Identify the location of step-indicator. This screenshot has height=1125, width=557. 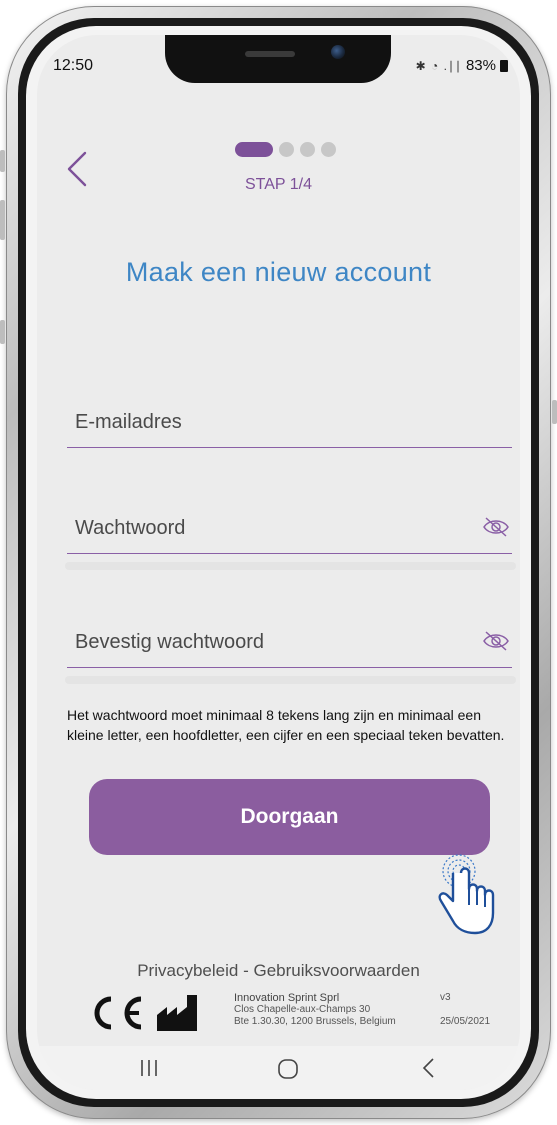
(285, 149).